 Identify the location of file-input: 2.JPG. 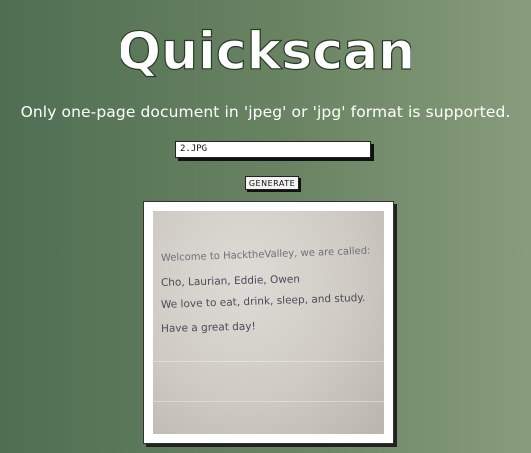
(273, 149).